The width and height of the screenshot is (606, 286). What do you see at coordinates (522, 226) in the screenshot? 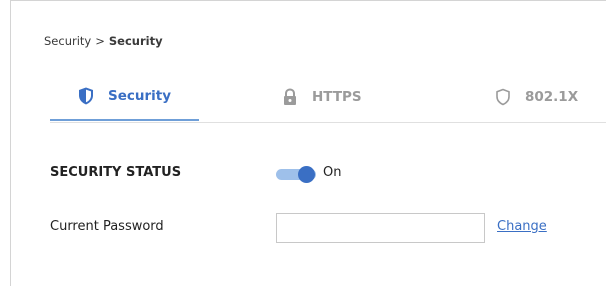
I see `change-password-link: Change` at bounding box center [522, 226].